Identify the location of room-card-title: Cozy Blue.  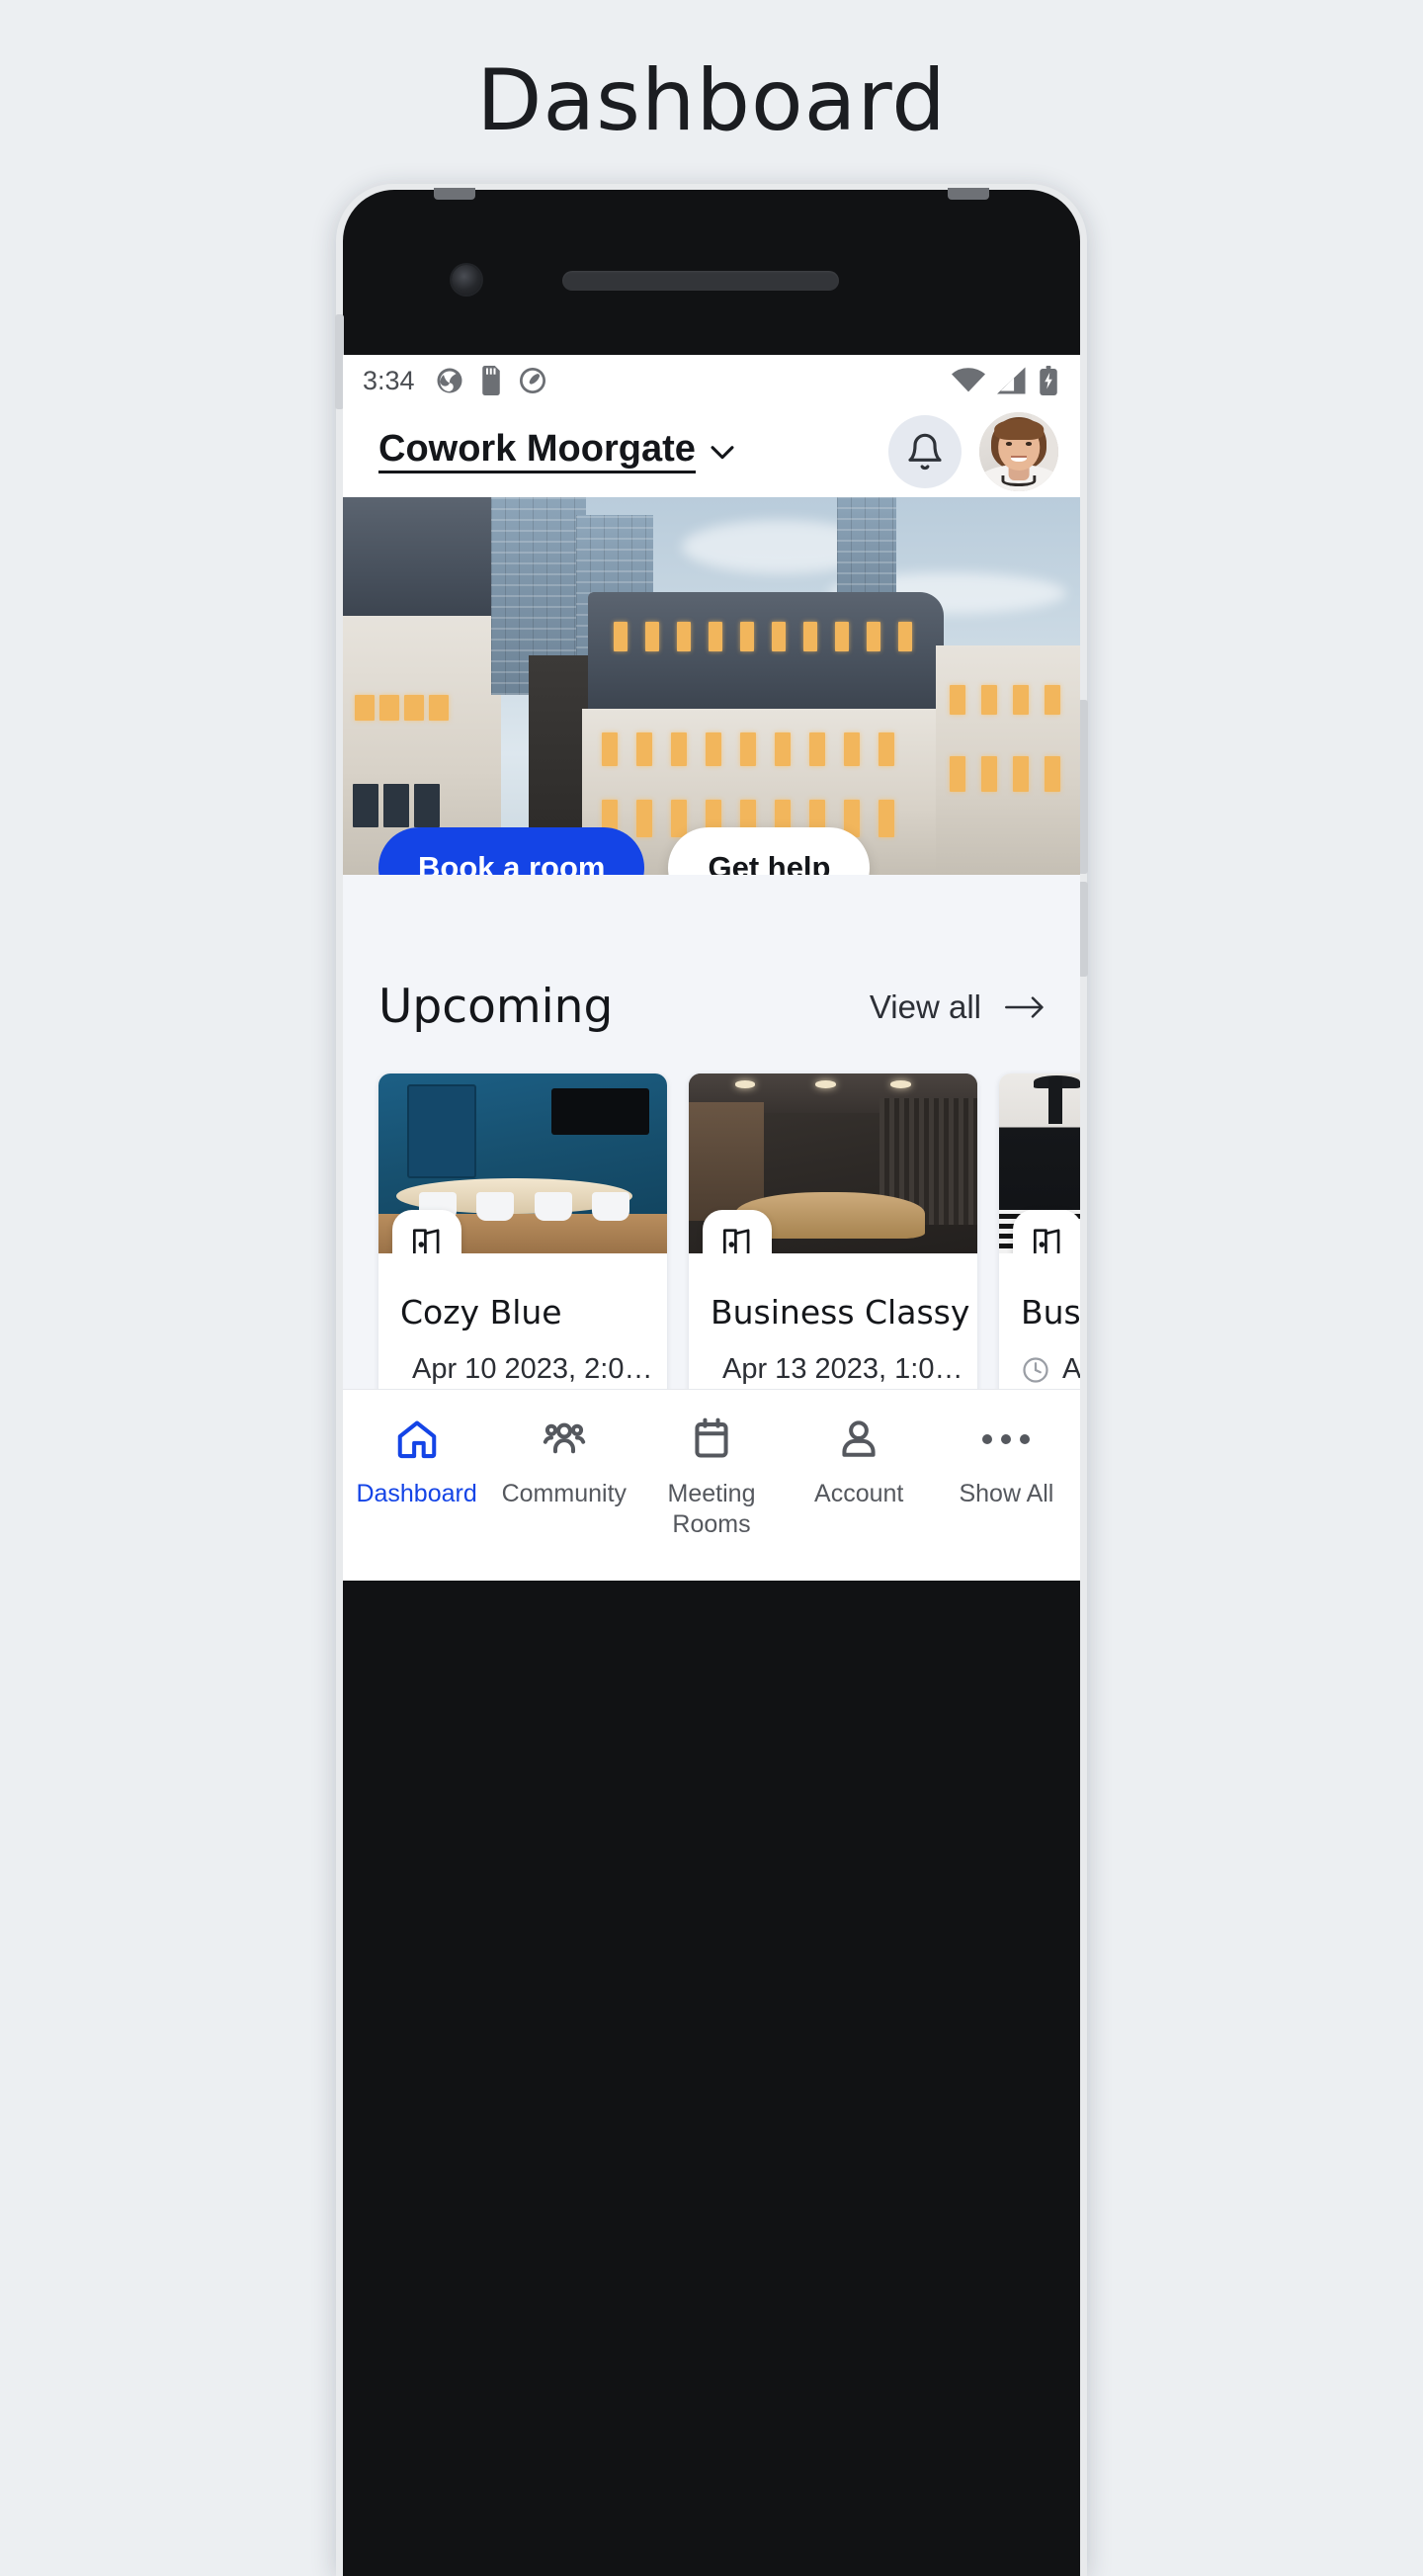
(481, 1312).